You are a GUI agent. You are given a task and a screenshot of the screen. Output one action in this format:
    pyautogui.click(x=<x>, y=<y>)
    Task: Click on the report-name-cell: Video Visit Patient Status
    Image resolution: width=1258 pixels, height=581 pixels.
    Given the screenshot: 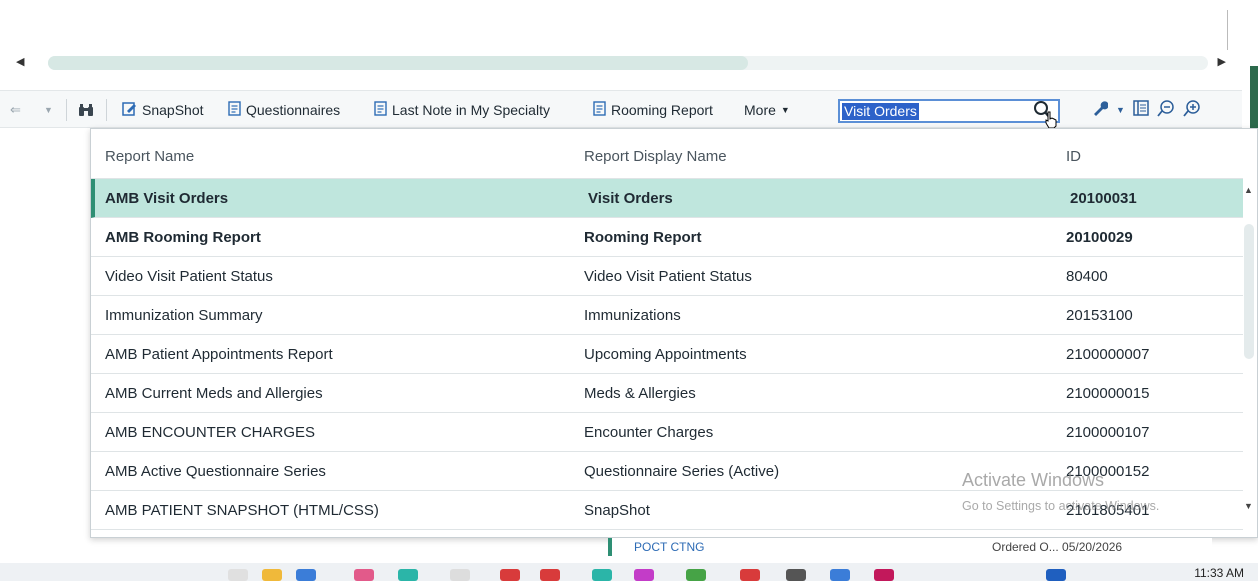 What is the action you would take?
    pyautogui.click(x=189, y=276)
    